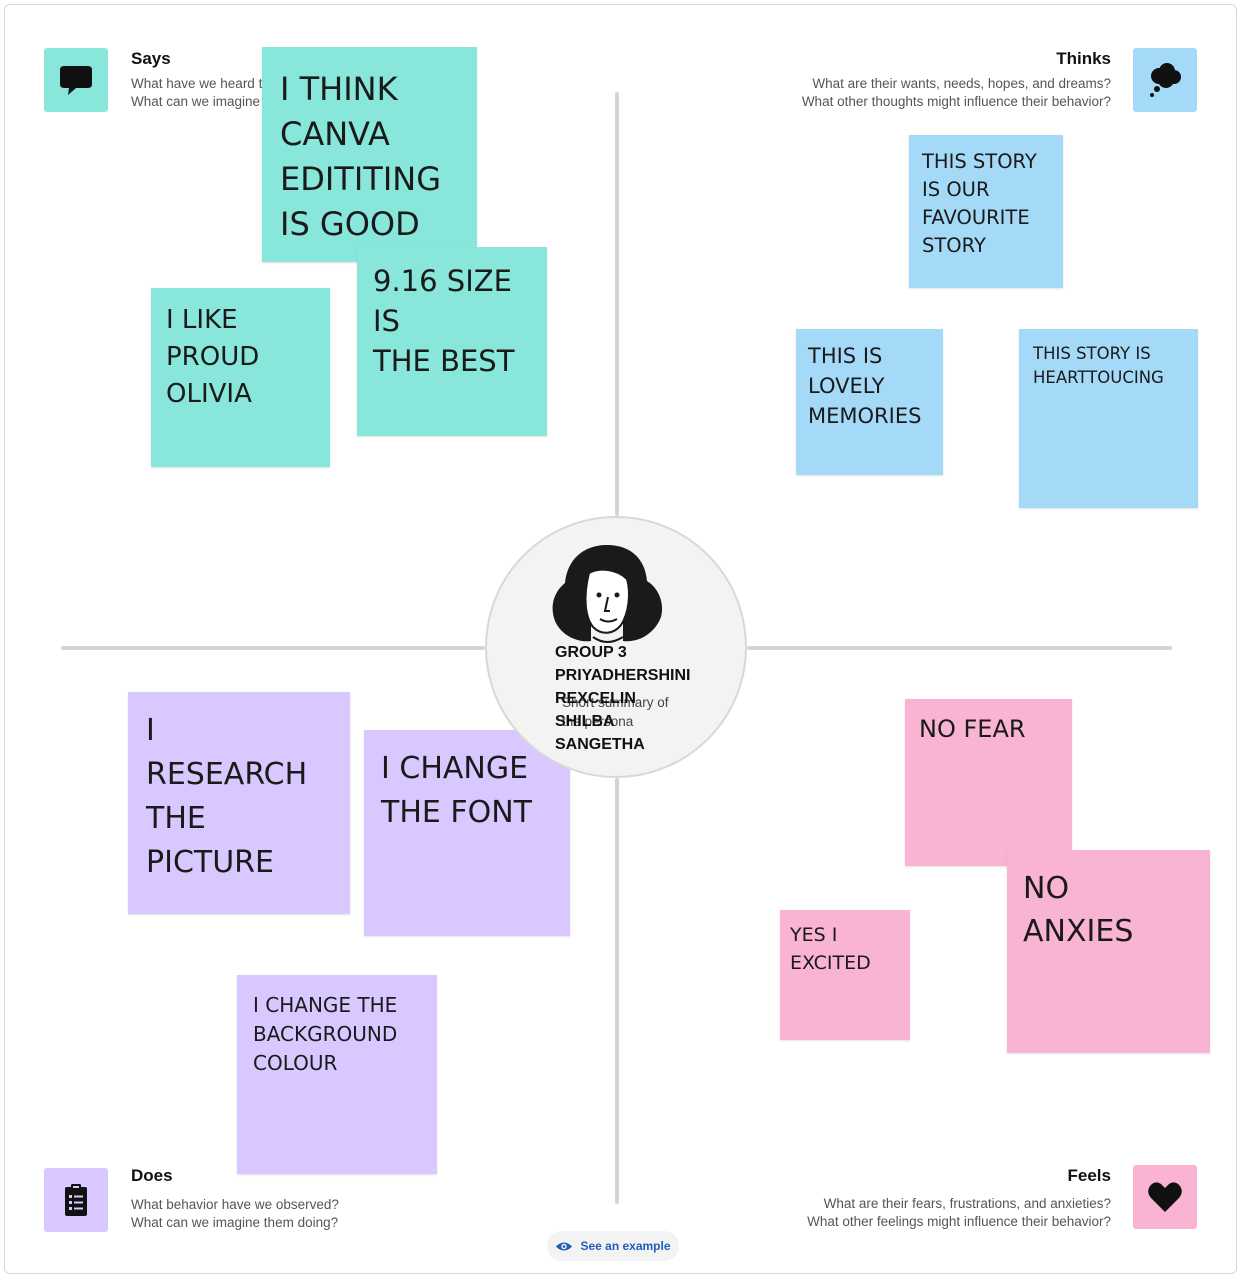  I want to click on says-title: Says, so click(151, 58).